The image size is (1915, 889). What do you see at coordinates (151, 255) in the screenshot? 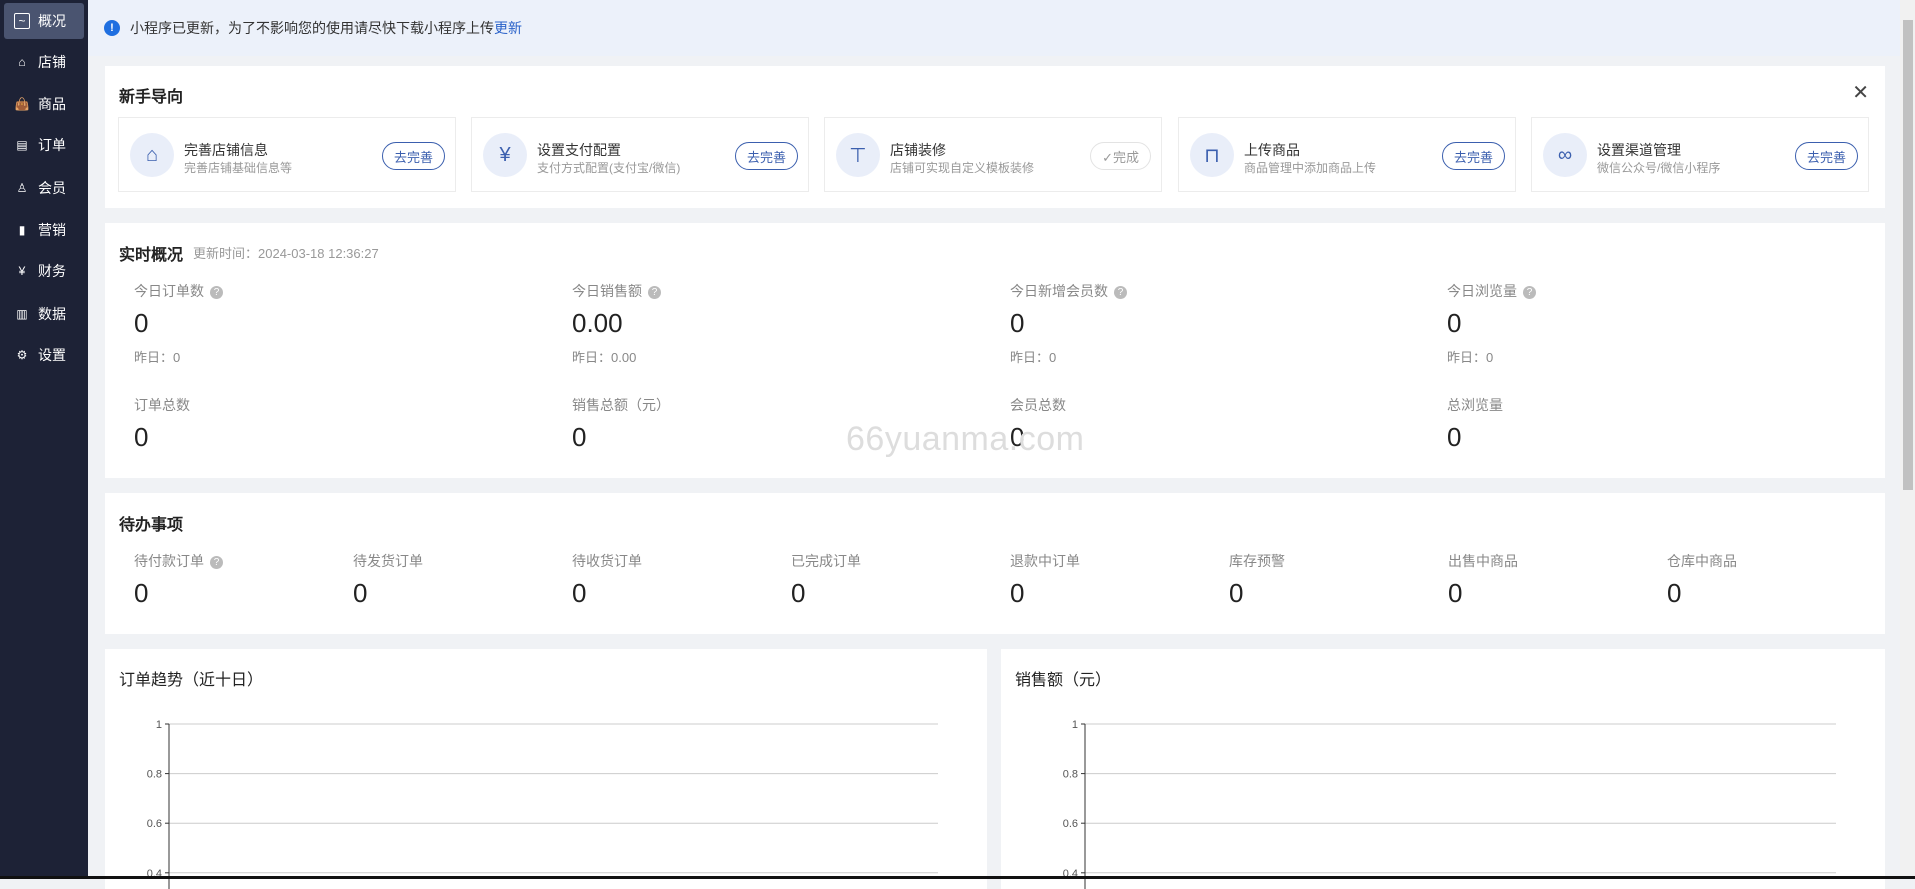
I see `realtime-title: 实时概况` at bounding box center [151, 255].